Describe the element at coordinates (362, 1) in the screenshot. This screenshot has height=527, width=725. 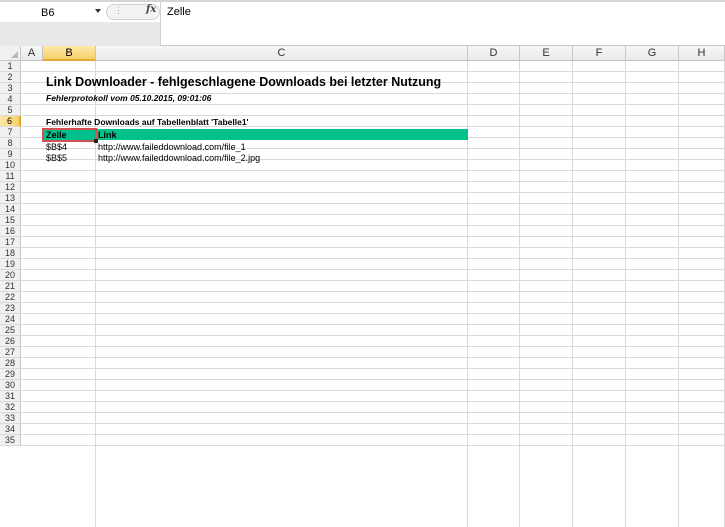
I see `ribbon-edge` at that location.